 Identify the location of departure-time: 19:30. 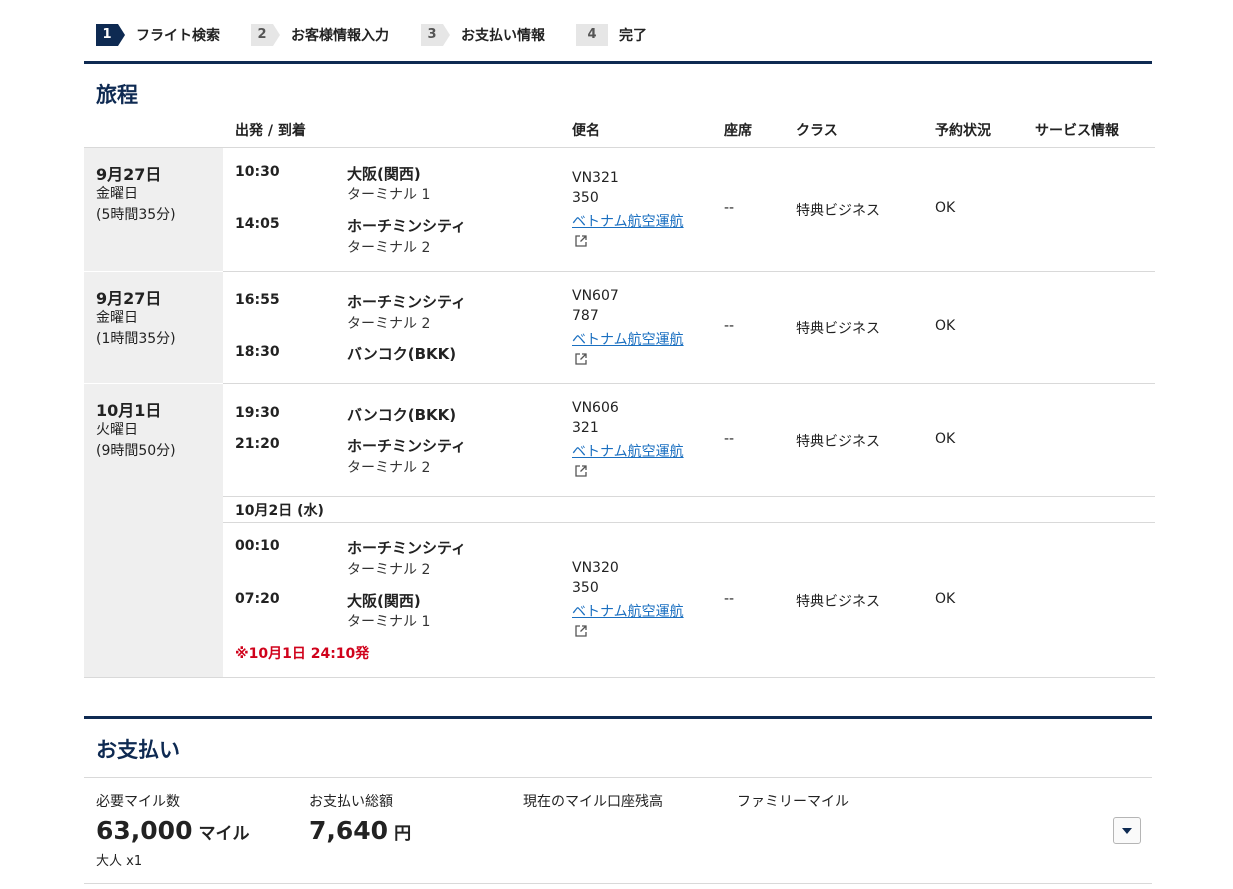
(257, 413).